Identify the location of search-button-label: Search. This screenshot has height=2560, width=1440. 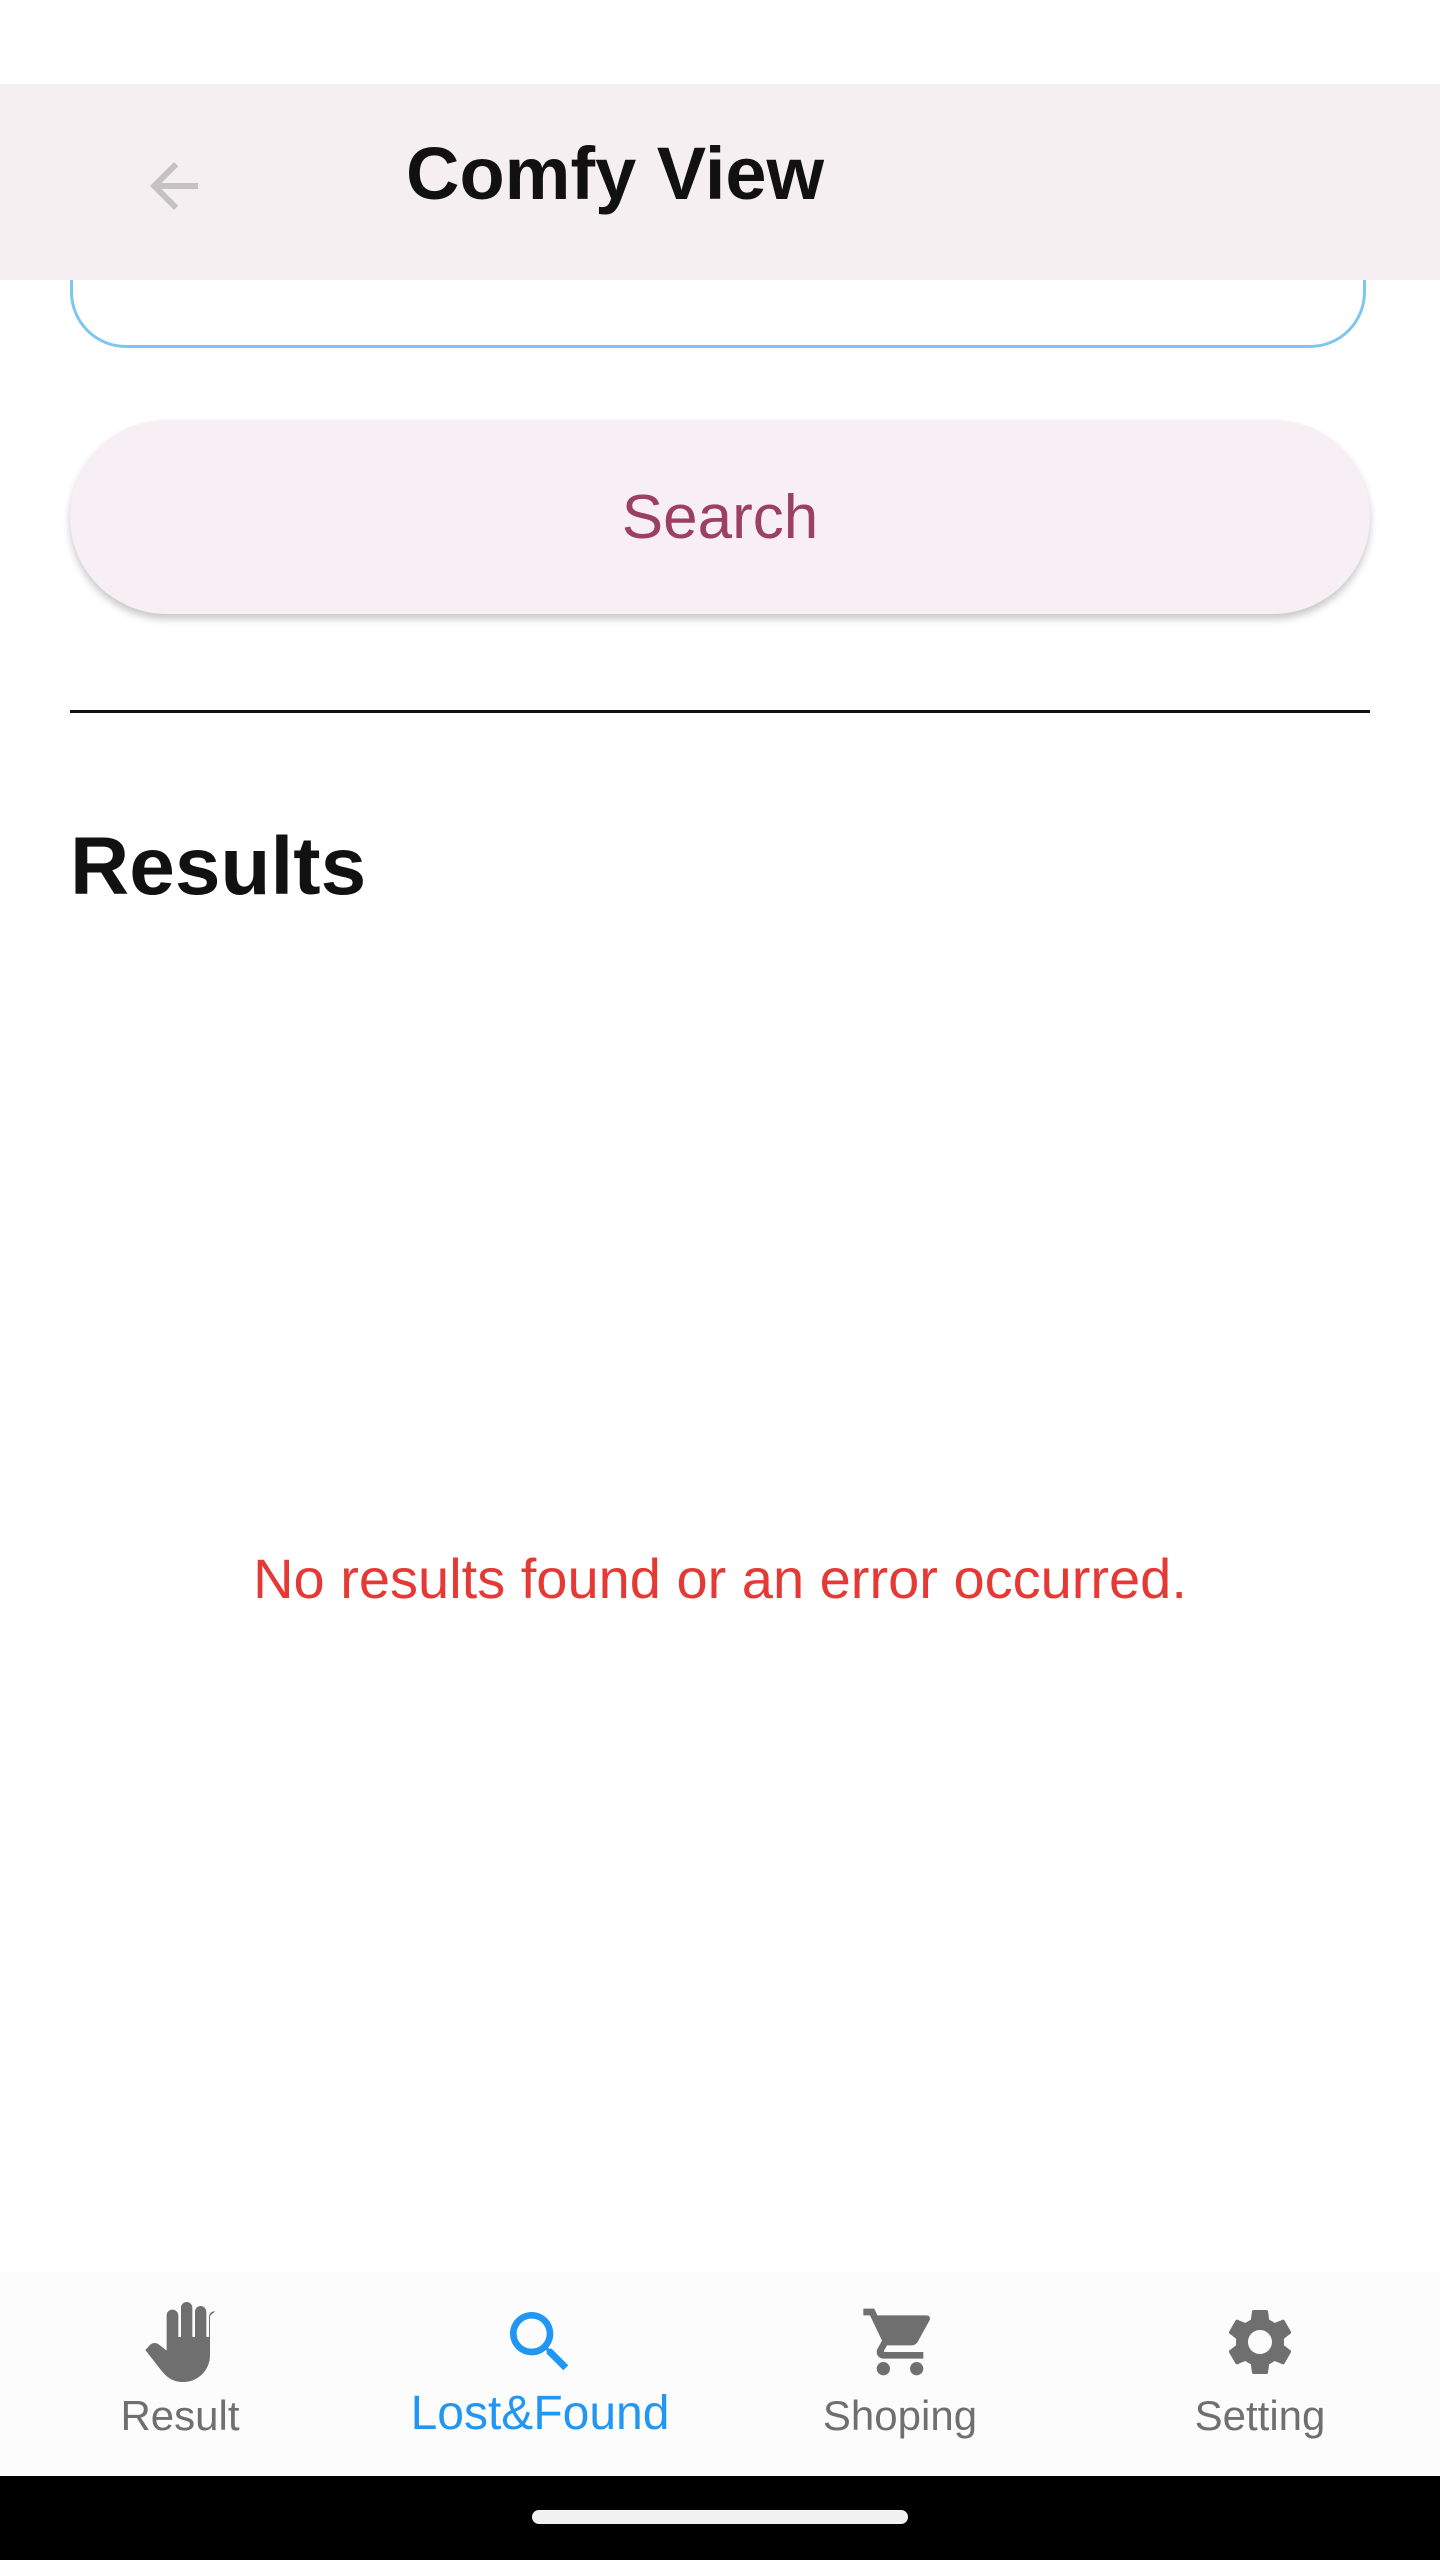
(720, 517).